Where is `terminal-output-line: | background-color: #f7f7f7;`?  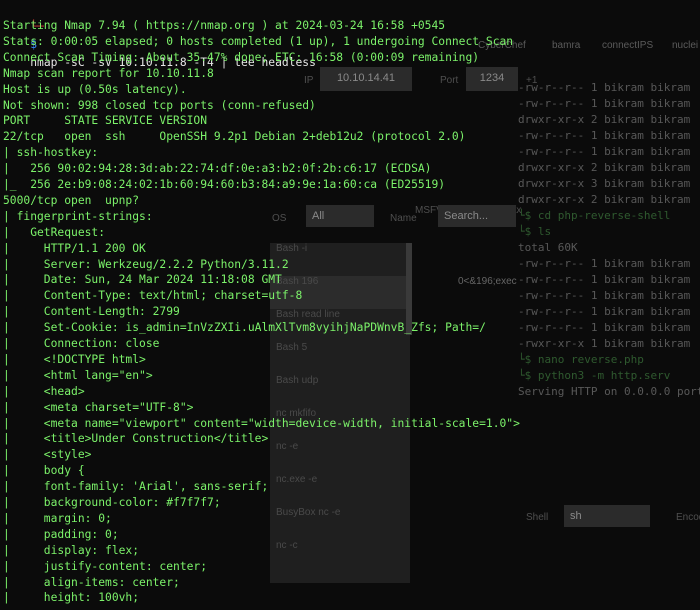
terminal-output-line: | background-color: #f7f7f7; is located at coordinates (112, 502).